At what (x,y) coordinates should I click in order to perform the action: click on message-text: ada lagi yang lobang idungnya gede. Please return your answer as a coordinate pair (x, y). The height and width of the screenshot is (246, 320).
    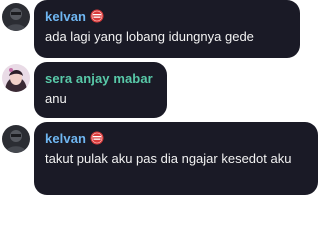
    Looking at the image, I should click on (149, 36).